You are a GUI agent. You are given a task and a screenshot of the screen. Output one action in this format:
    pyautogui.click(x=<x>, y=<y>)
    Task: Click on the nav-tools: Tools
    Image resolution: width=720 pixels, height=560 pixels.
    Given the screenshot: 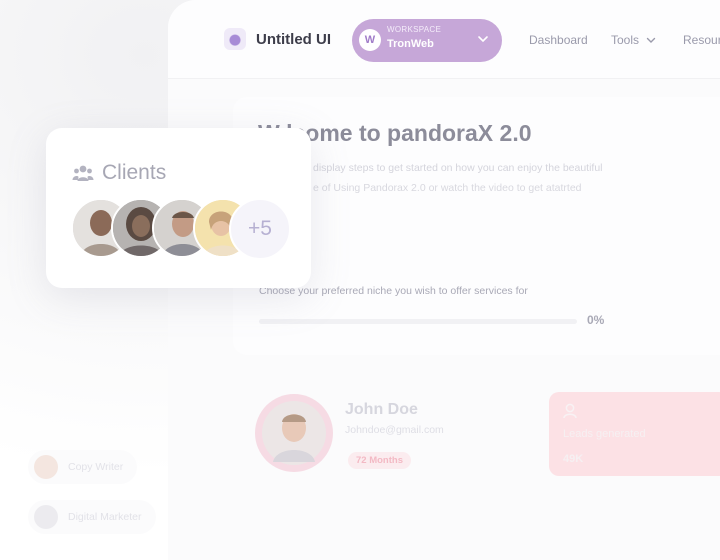 What is the action you would take?
    pyautogui.click(x=634, y=40)
    